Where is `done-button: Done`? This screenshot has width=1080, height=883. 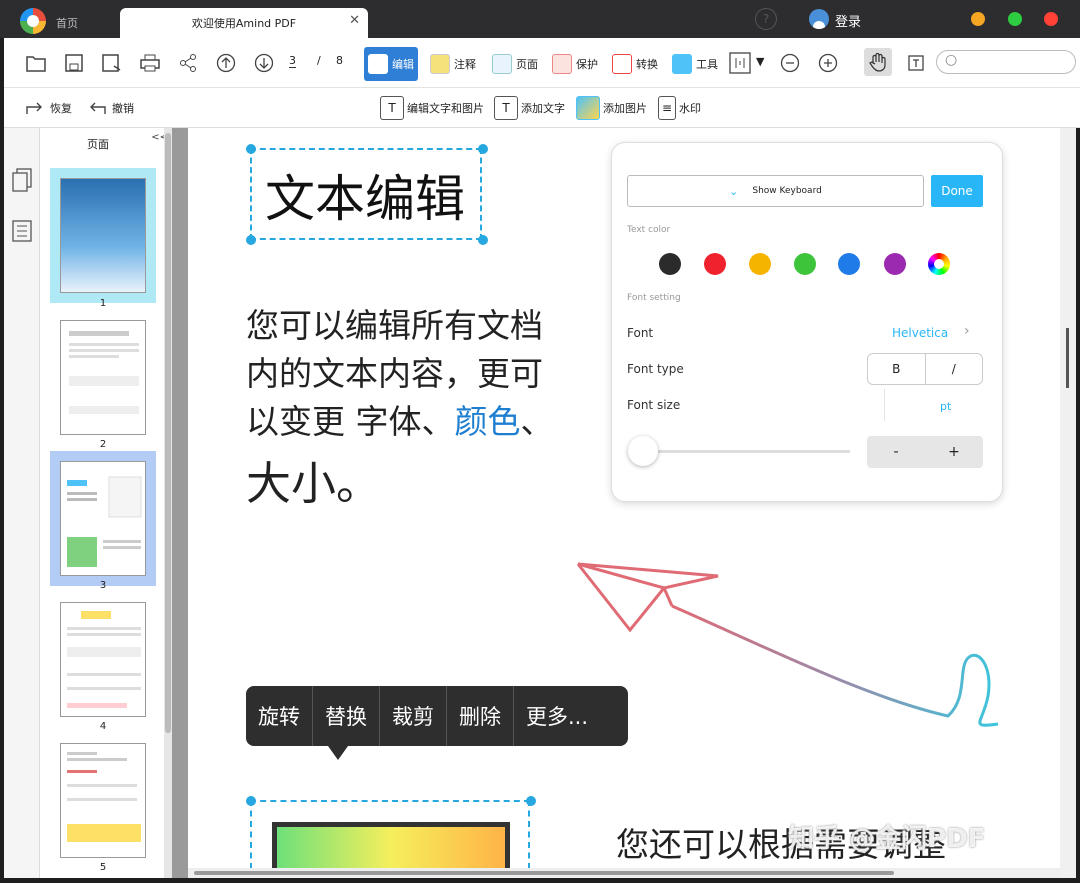 done-button: Done is located at coordinates (957, 191).